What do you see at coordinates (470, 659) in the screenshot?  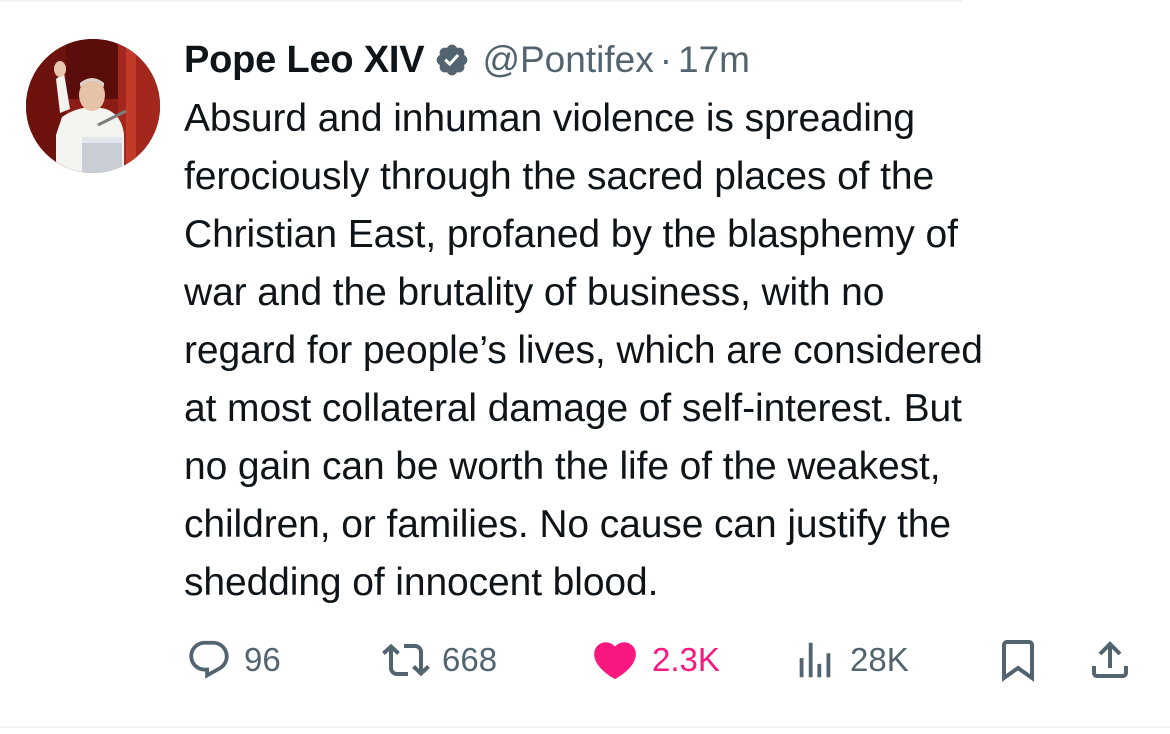 I see `repost-count: 668` at bounding box center [470, 659].